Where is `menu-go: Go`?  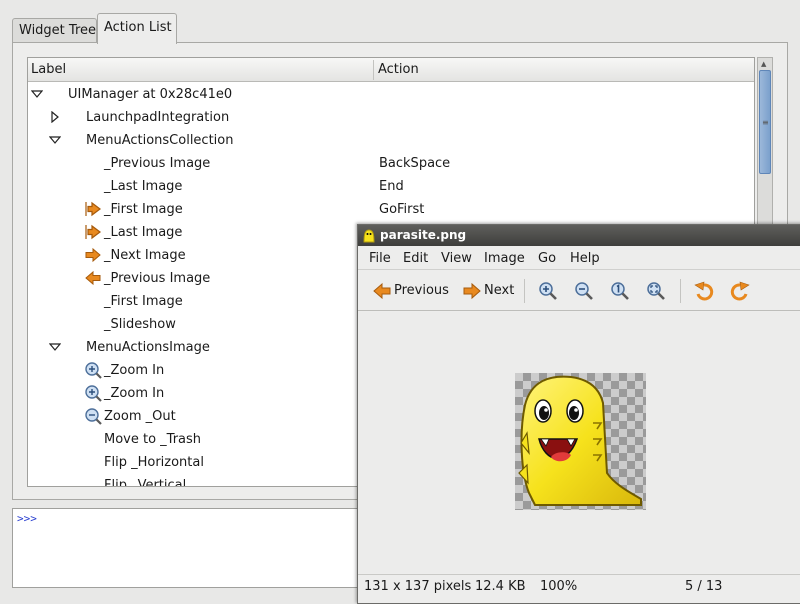
menu-go: Go is located at coordinates (547, 258).